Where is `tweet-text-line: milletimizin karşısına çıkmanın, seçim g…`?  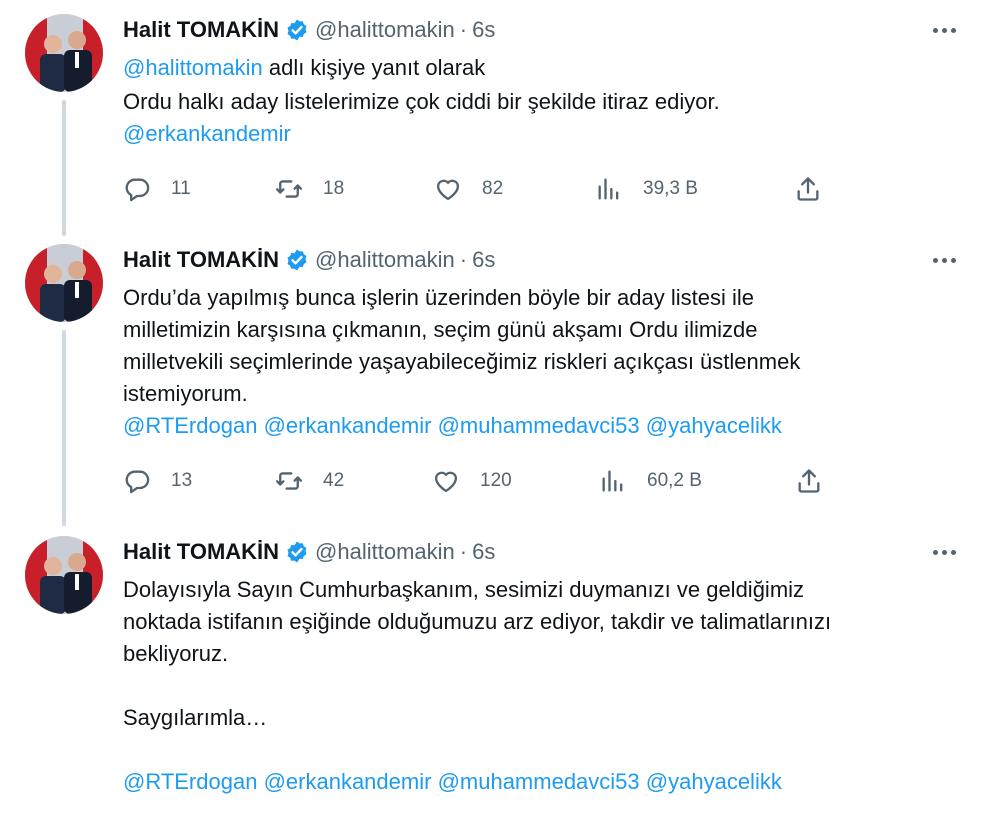 tweet-text-line: milletimizin karşısına çıkmanın, seçim g… is located at coordinates (440, 329).